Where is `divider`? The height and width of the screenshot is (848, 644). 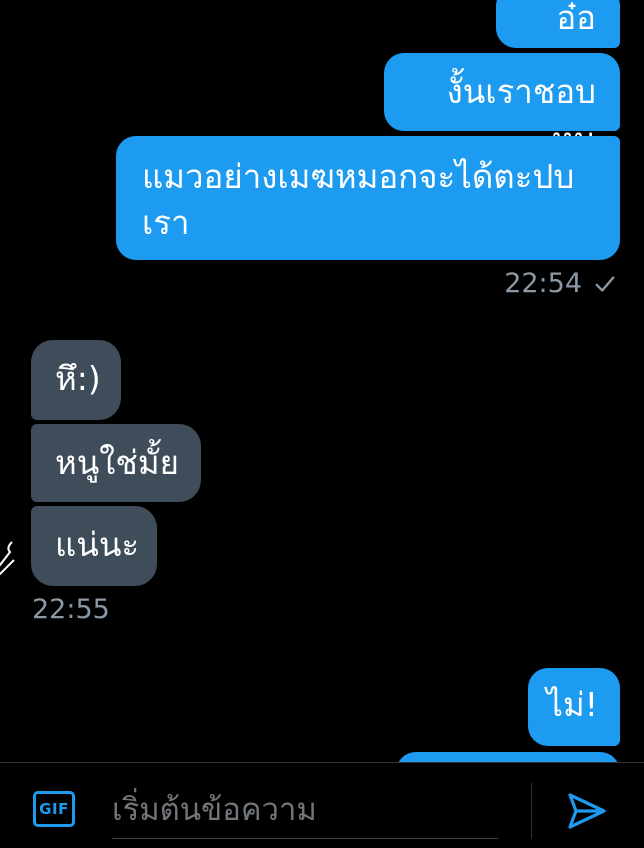
divider is located at coordinates (531, 811).